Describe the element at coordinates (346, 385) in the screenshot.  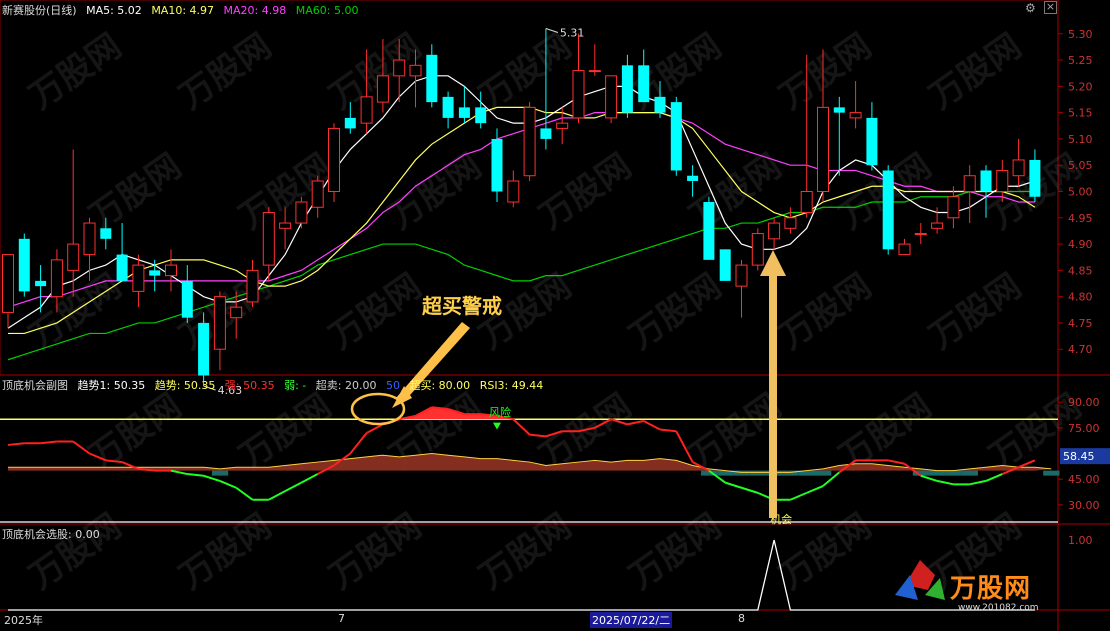
I see `oversold-label: 超卖: 20.00` at that location.